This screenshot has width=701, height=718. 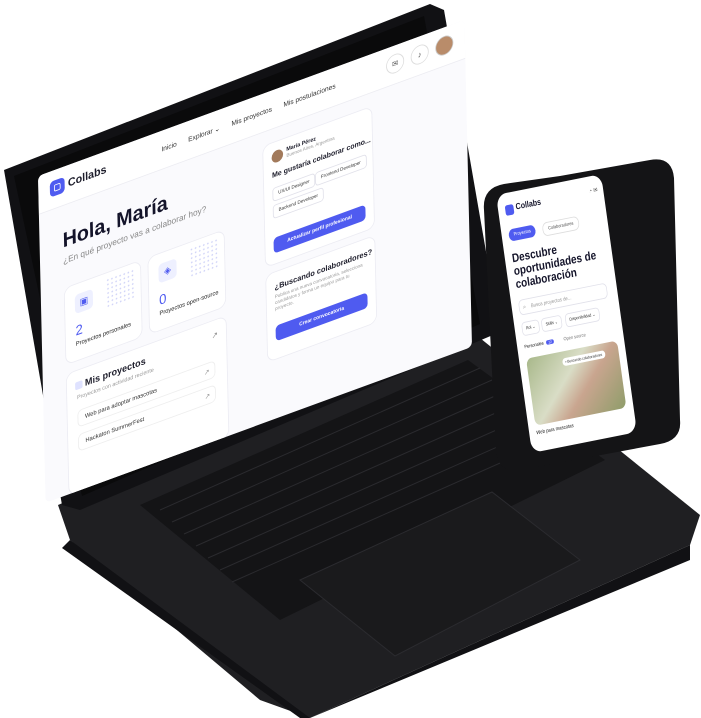 I want to click on filter-skills: Skills ⌄, so click(x=551, y=323).